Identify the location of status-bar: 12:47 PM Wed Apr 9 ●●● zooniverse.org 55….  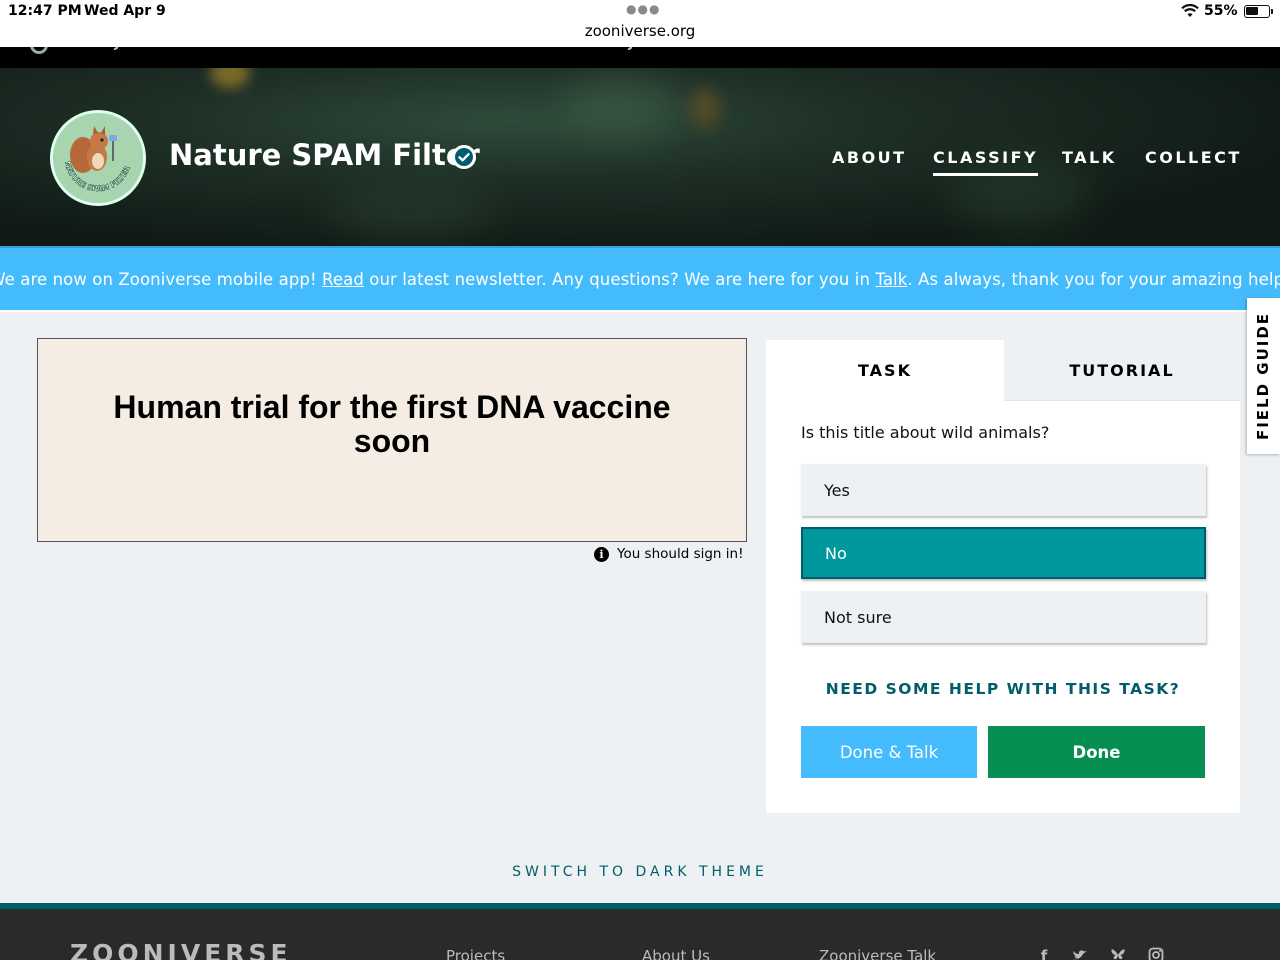
(640, 23).